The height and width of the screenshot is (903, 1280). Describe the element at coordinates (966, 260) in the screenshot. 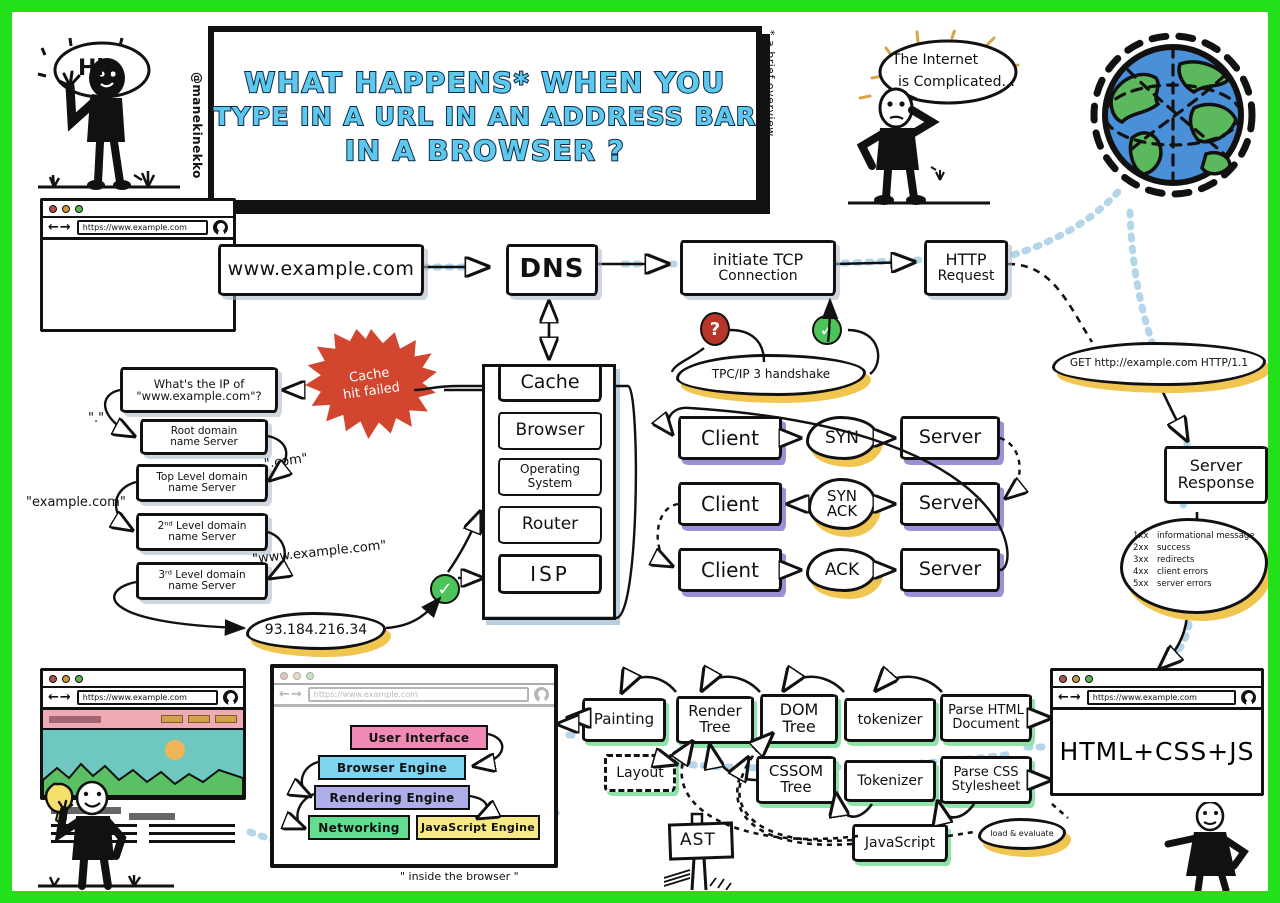

I see `http-line-1: HTTP` at that location.